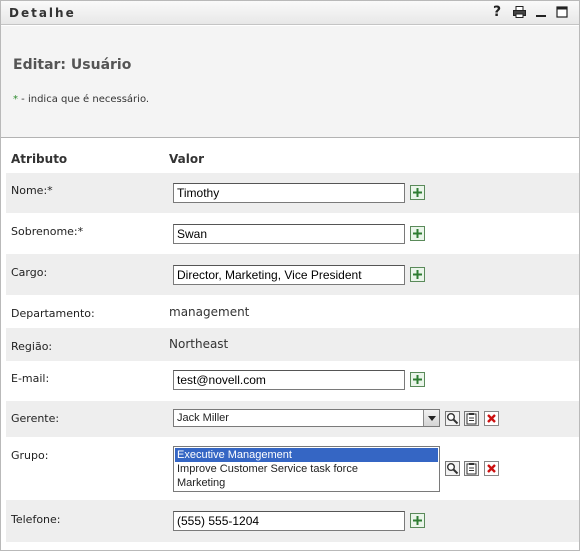 This screenshot has height=551, width=580. What do you see at coordinates (289, 521) in the screenshot?
I see `telefone-input: (555) 555-1204` at bounding box center [289, 521].